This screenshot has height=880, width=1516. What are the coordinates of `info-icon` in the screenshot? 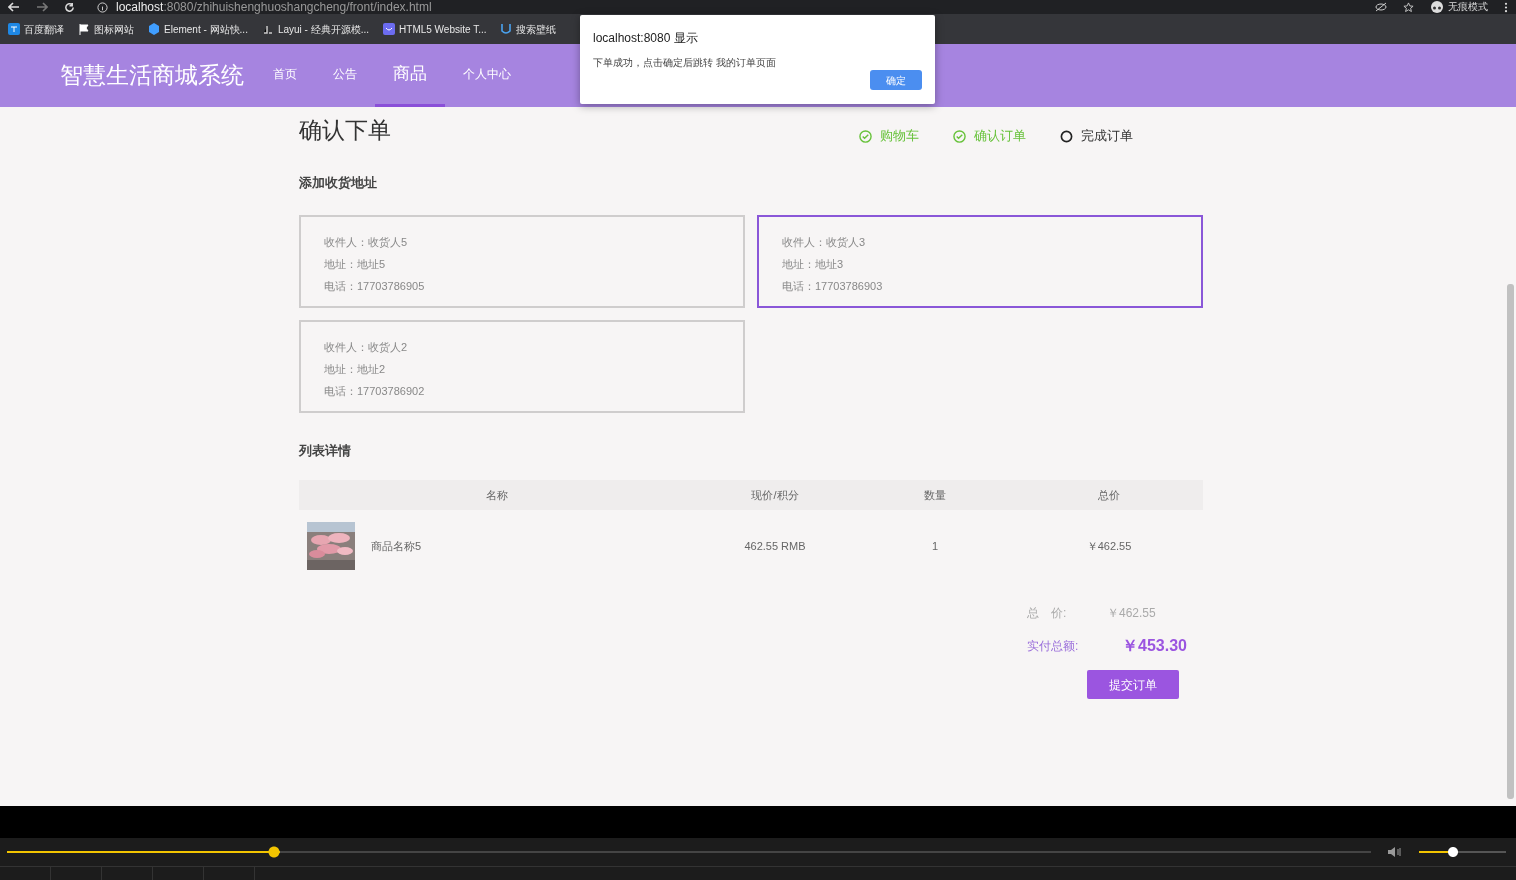 It's located at (102, 7).